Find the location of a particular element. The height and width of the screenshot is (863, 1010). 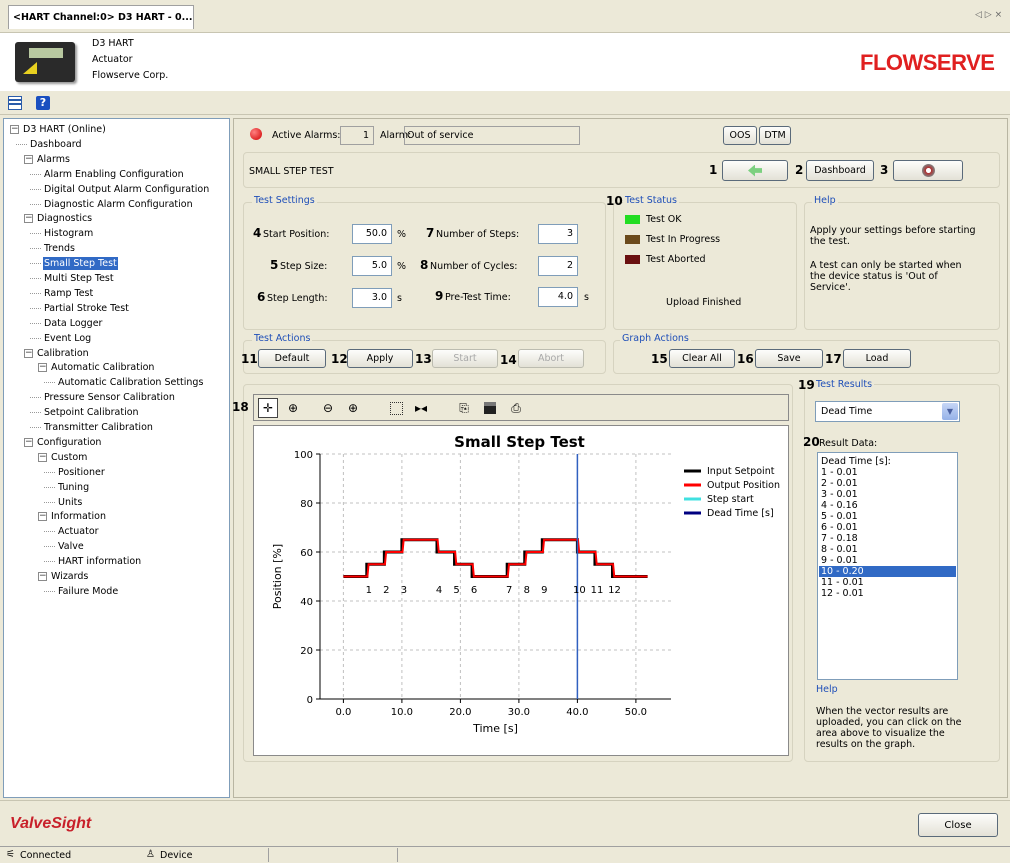

result-item: 9 - 0.01 is located at coordinates (887, 560).